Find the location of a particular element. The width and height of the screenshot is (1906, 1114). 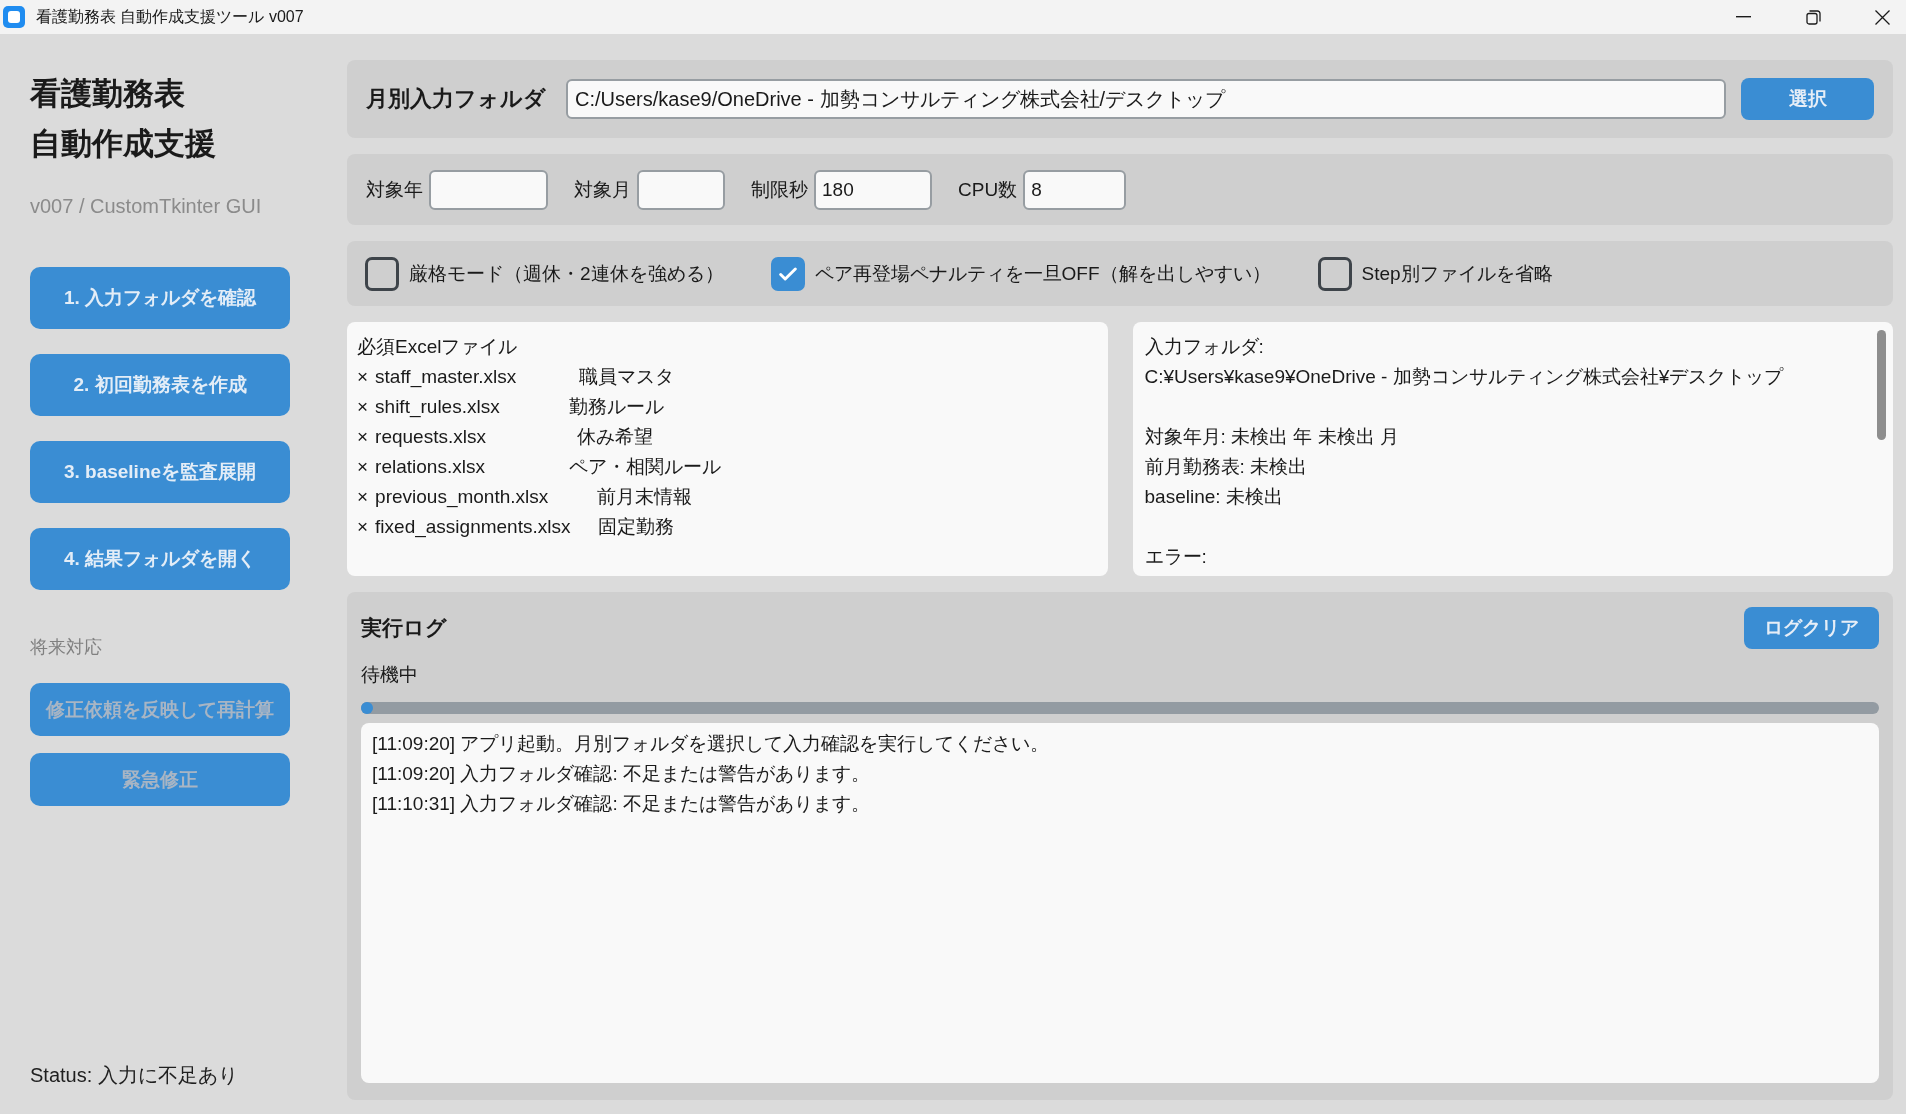

param-input: 8 is located at coordinates (1075, 189).